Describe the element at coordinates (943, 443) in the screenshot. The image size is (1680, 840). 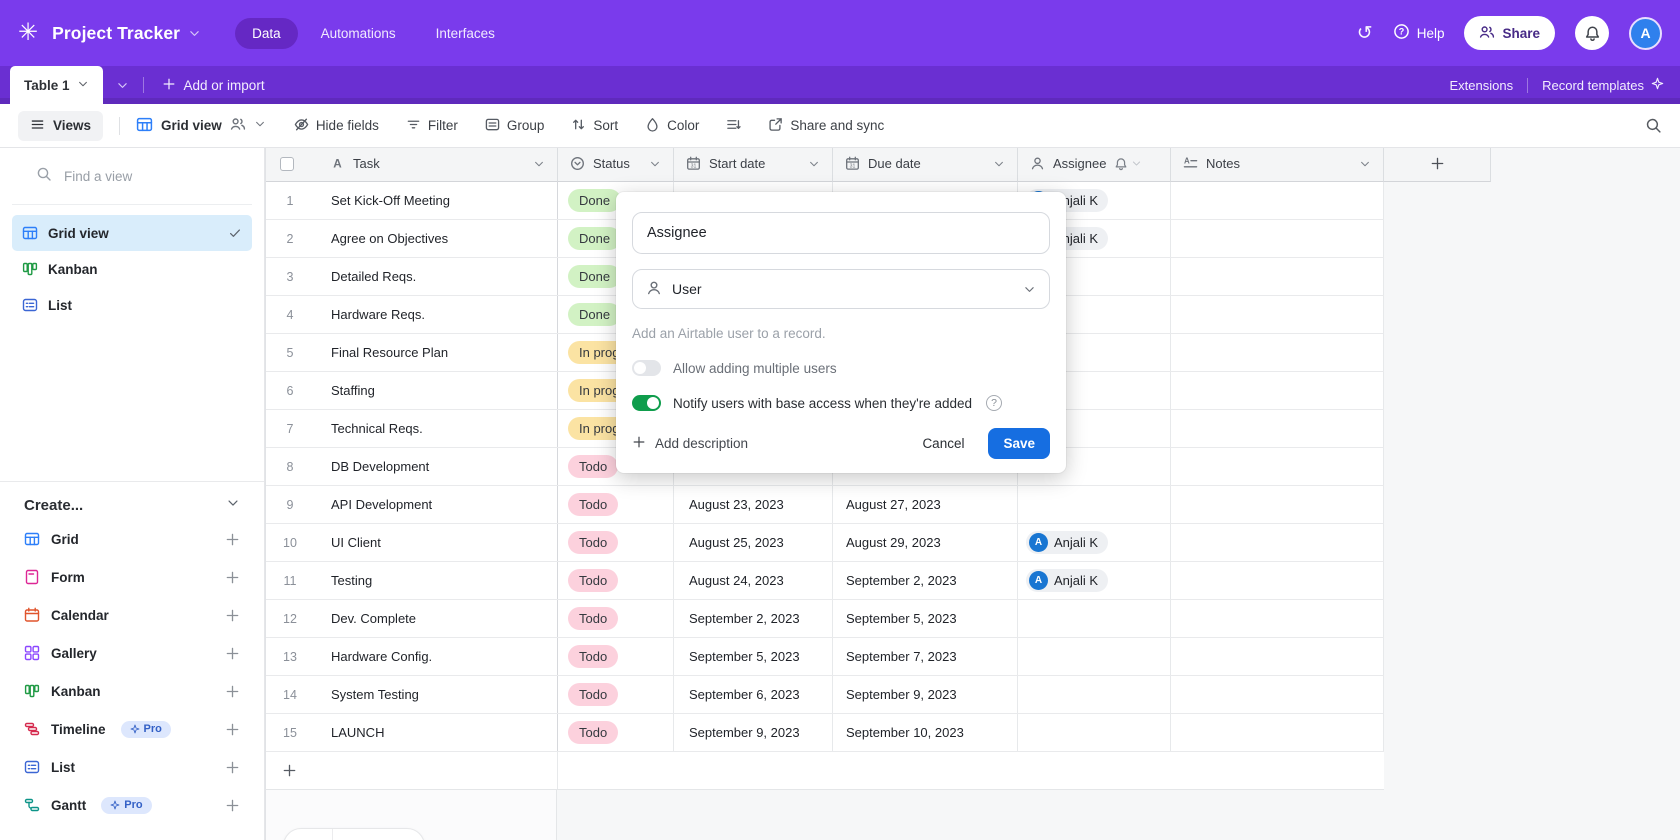
I see `cancel-button: Cancel` at that location.